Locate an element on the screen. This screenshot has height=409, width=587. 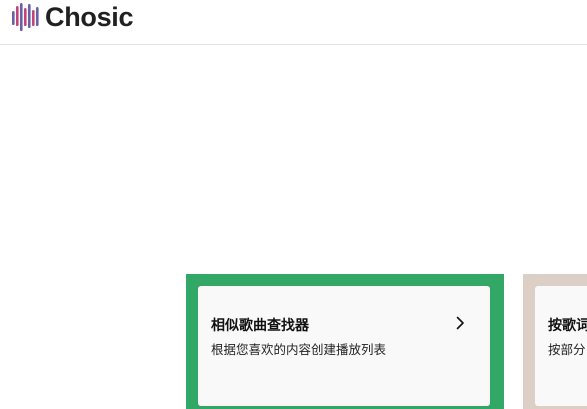
by-lyrics-card-frame: 按歌词 按部分 is located at coordinates (555, 341).